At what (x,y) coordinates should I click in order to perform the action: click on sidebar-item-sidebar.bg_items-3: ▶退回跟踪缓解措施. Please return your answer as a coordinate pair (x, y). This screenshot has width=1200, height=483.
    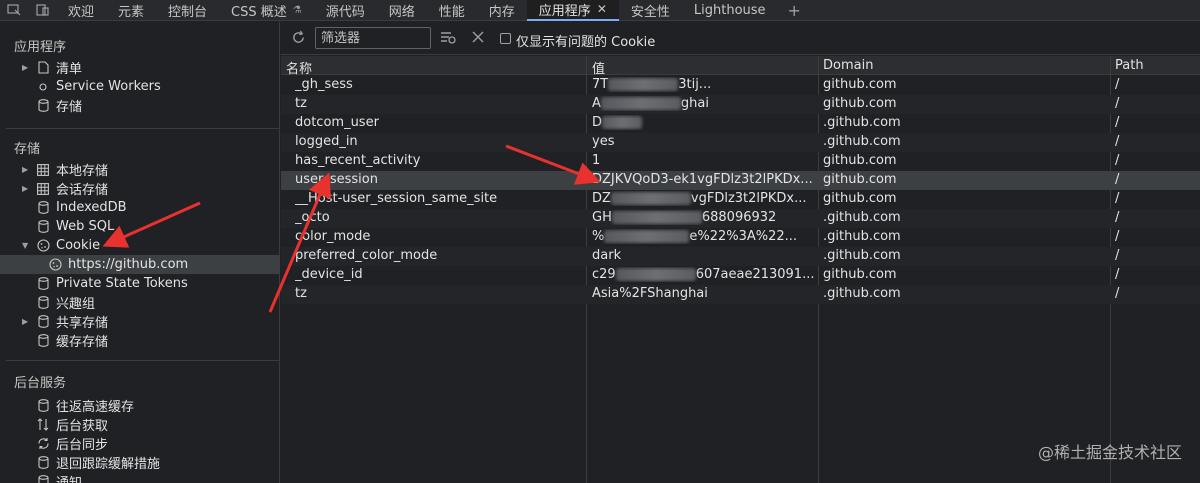
    Looking at the image, I should click on (140, 462).